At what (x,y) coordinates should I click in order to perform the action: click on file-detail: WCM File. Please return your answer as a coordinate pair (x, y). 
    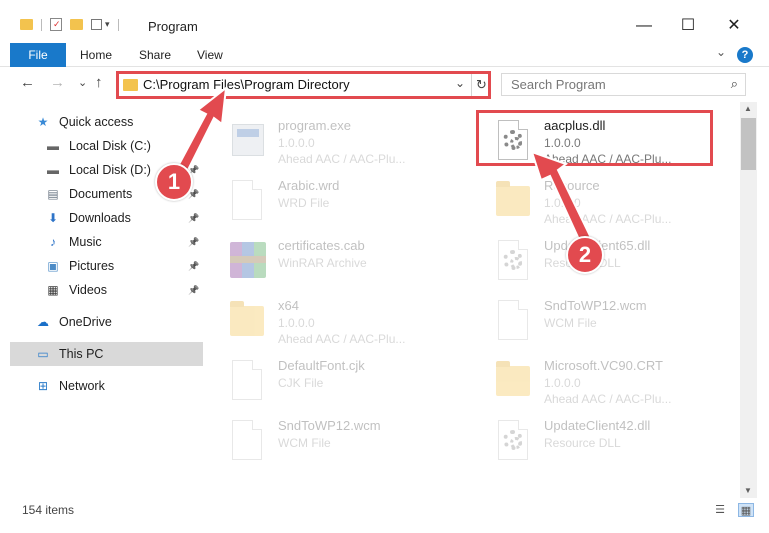
    Looking at the image, I should click on (304, 443).